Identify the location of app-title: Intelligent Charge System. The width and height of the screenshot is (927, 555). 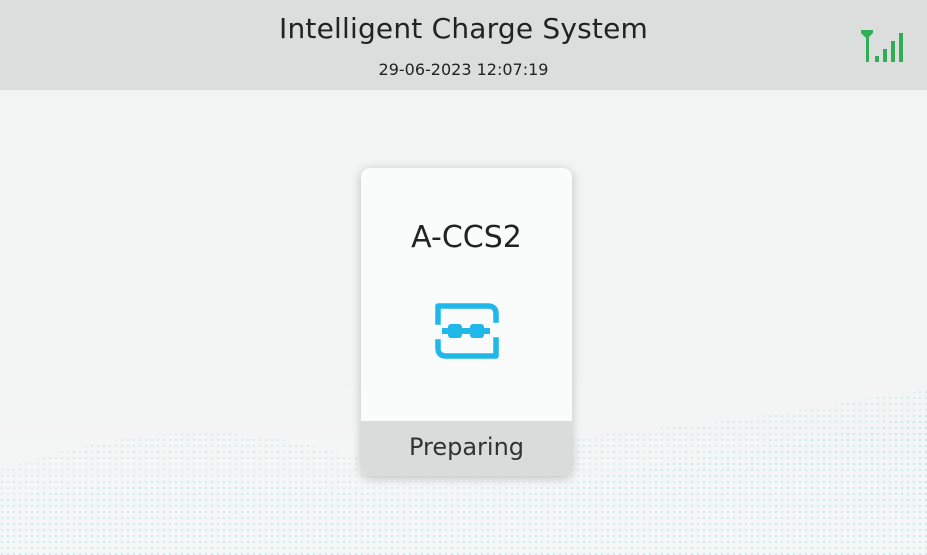
(463, 28).